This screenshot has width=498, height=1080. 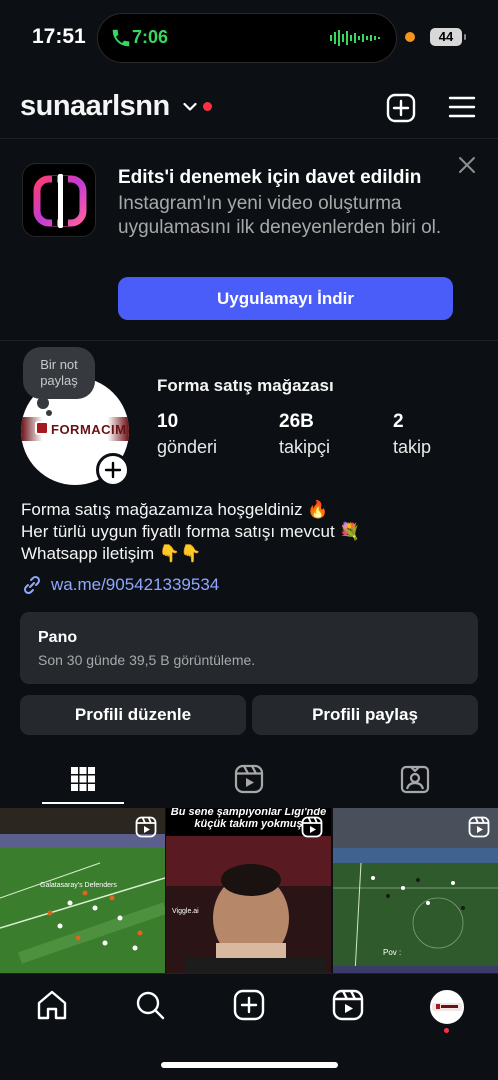 What do you see at coordinates (187, 447) in the screenshot?
I see `stat-label: gönderi` at bounding box center [187, 447].